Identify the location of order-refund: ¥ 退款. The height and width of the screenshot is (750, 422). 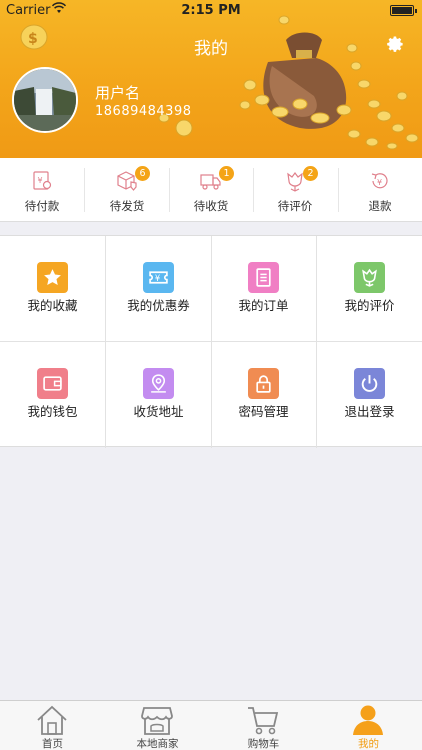
(380, 190).